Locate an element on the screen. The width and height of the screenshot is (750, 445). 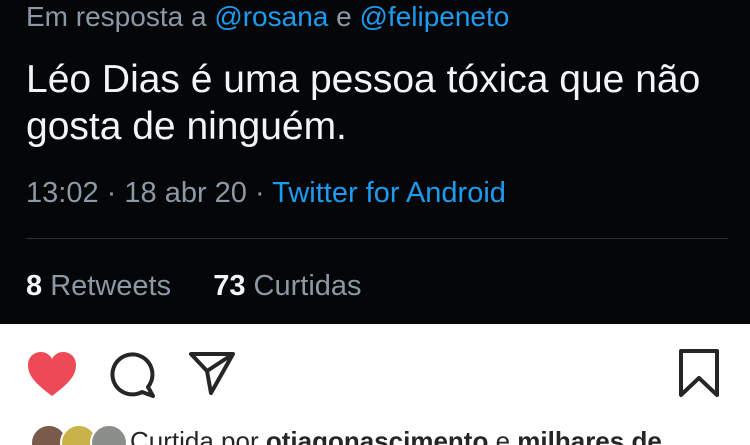
likes-count: 73 is located at coordinates (229, 286).